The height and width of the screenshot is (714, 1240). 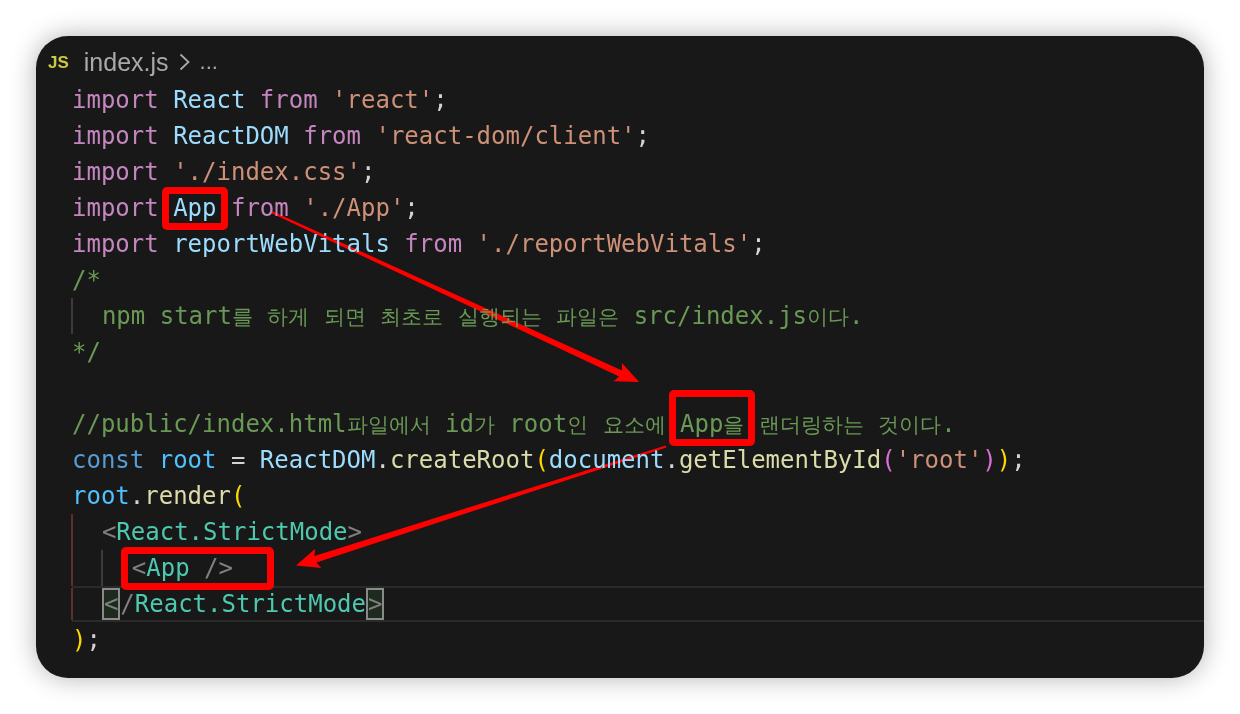 What do you see at coordinates (246, 208) in the screenshot?
I see `code-line: import App from './App';` at bounding box center [246, 208].